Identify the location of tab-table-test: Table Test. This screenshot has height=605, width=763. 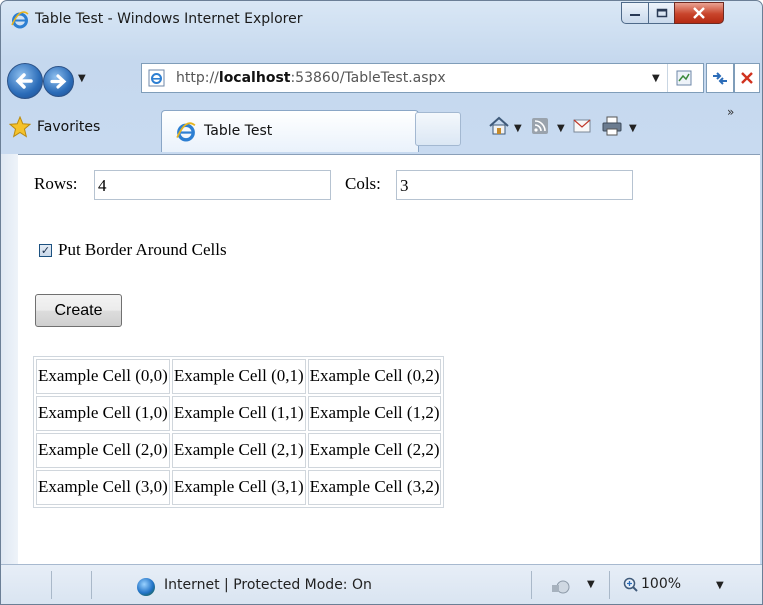
(290, 131).